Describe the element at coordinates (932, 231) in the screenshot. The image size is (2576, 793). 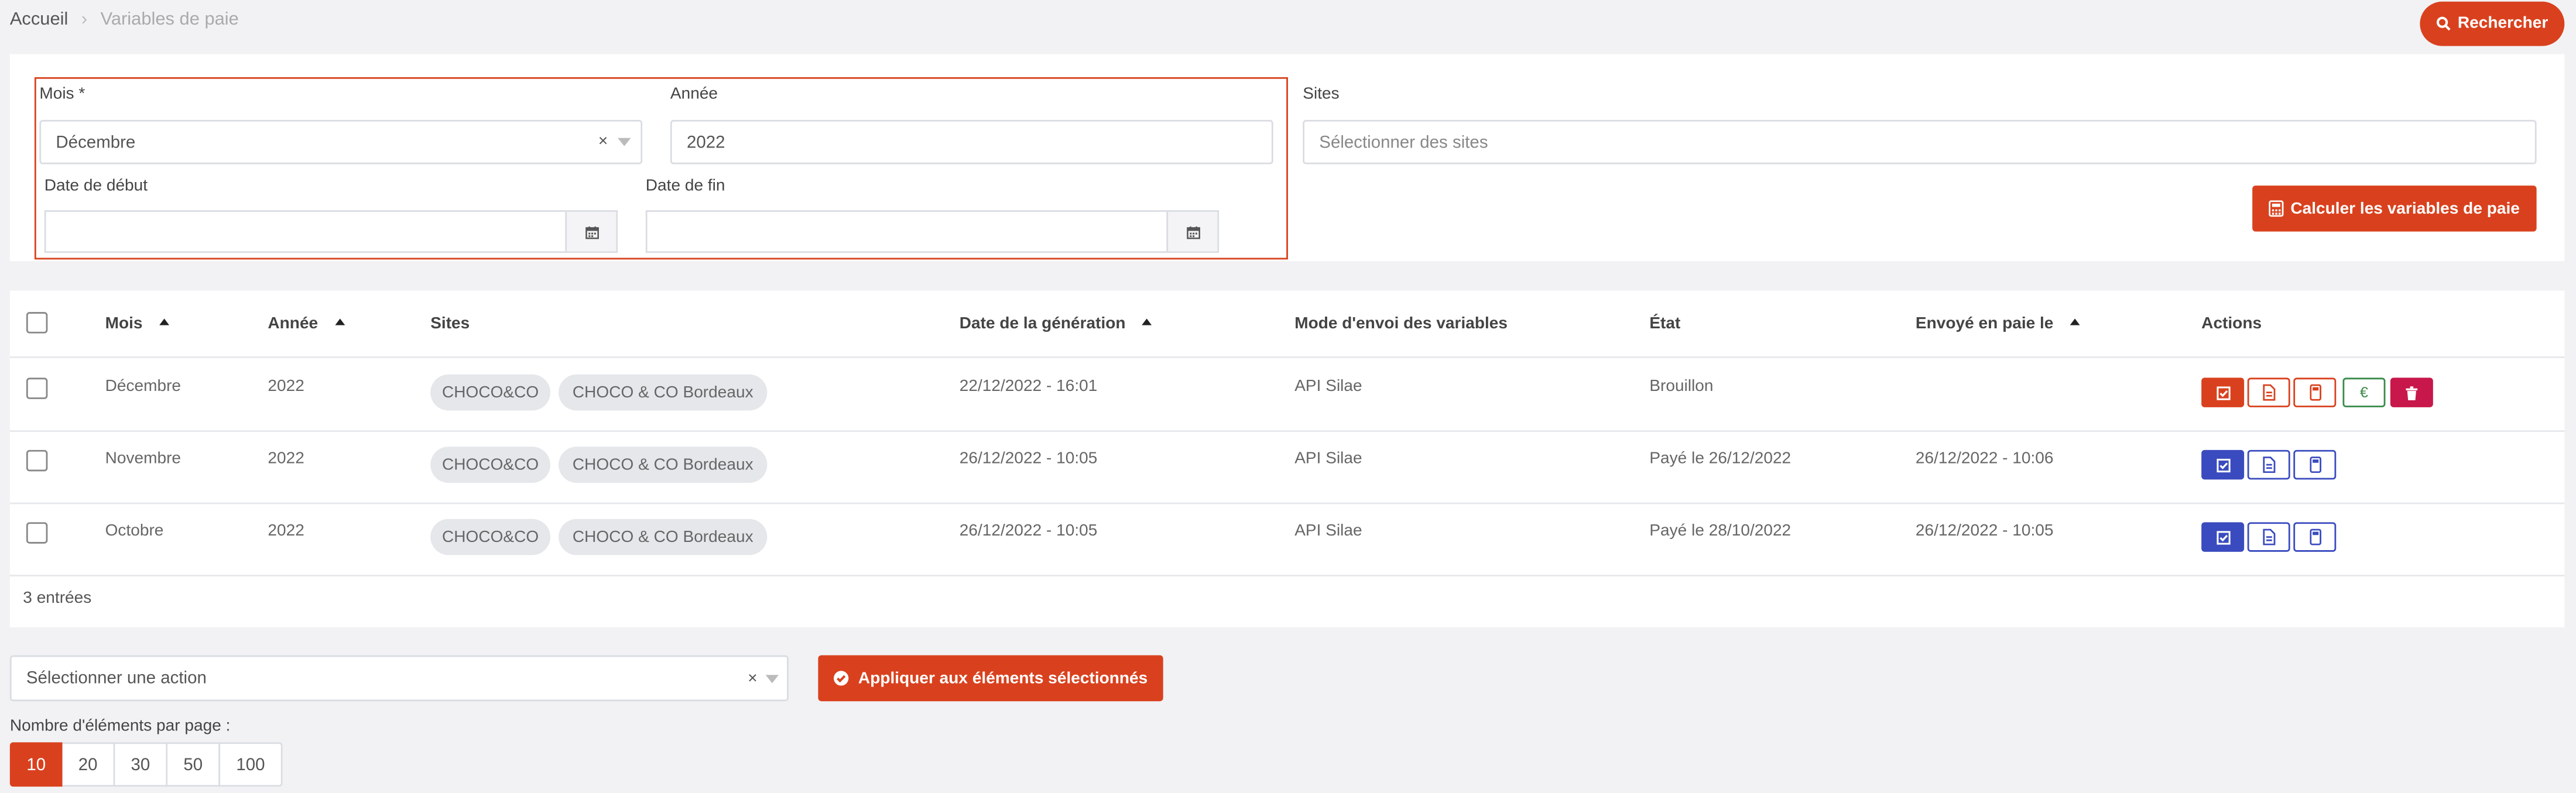
I see `date-fin-input` at that location.